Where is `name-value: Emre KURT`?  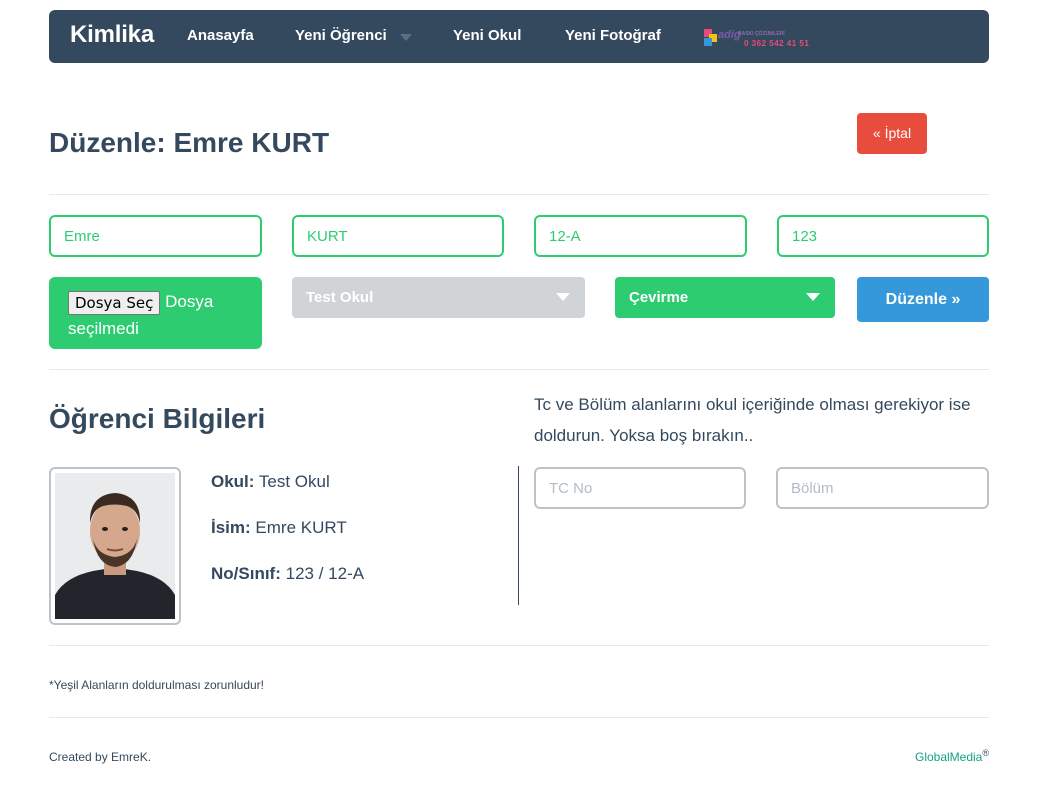 name-value: Emre KURT is located at coordinates (301, 527).